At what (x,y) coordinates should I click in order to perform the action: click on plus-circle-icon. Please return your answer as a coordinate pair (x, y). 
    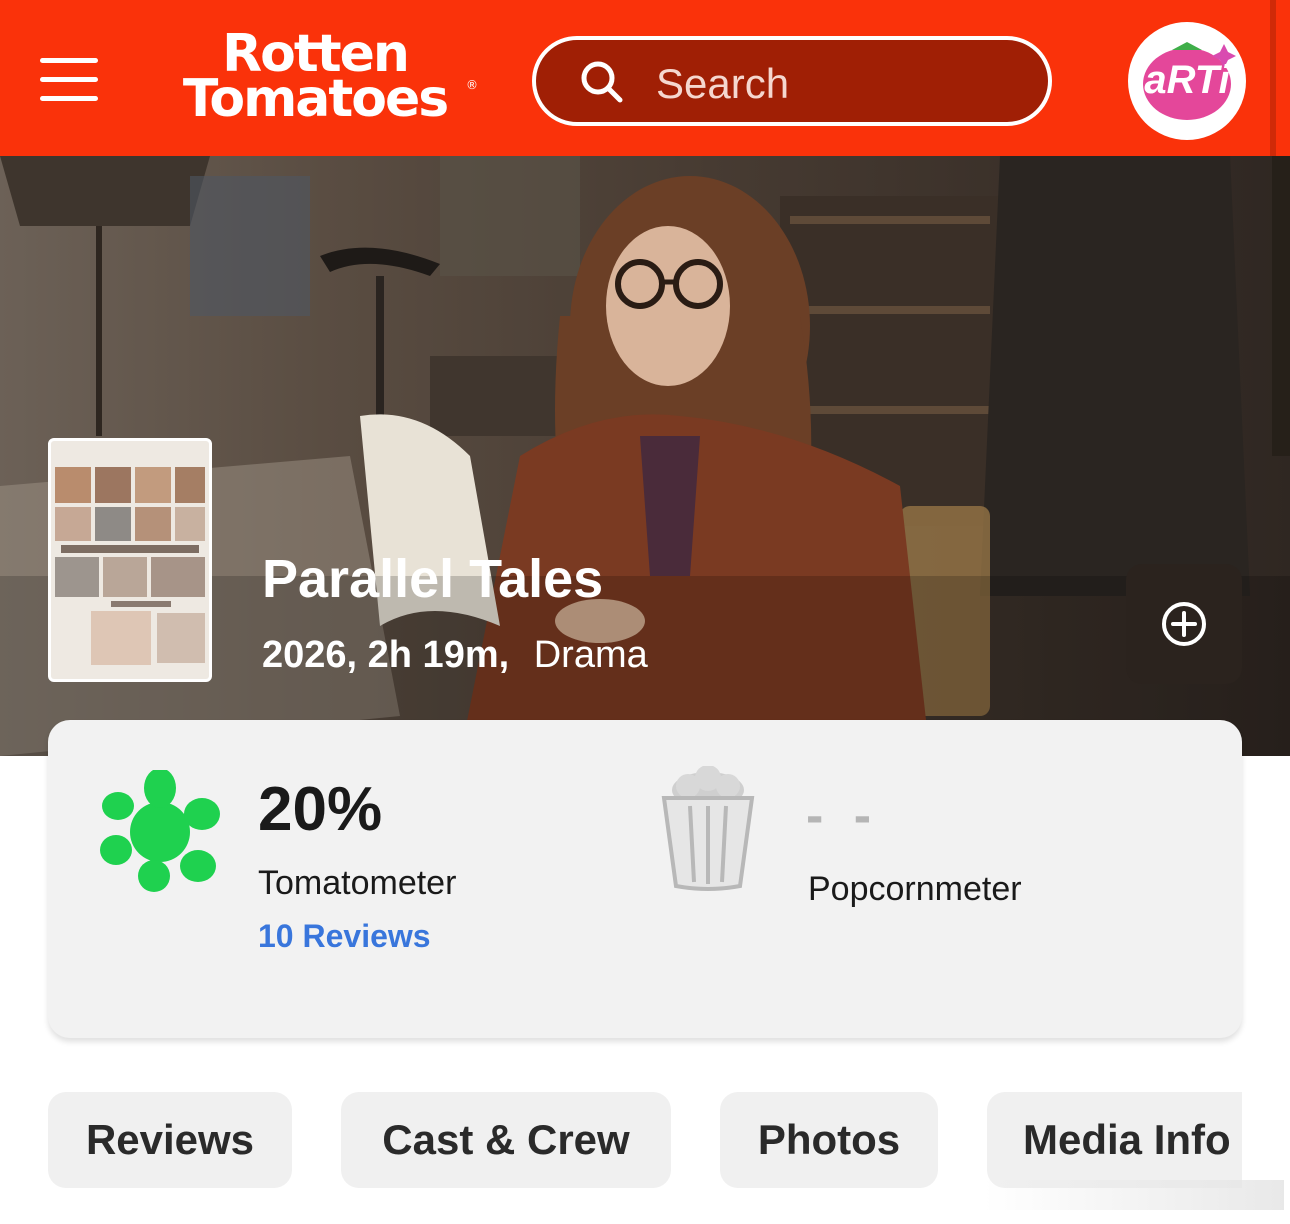
    Looking at the image, I should click on (1184, 624).